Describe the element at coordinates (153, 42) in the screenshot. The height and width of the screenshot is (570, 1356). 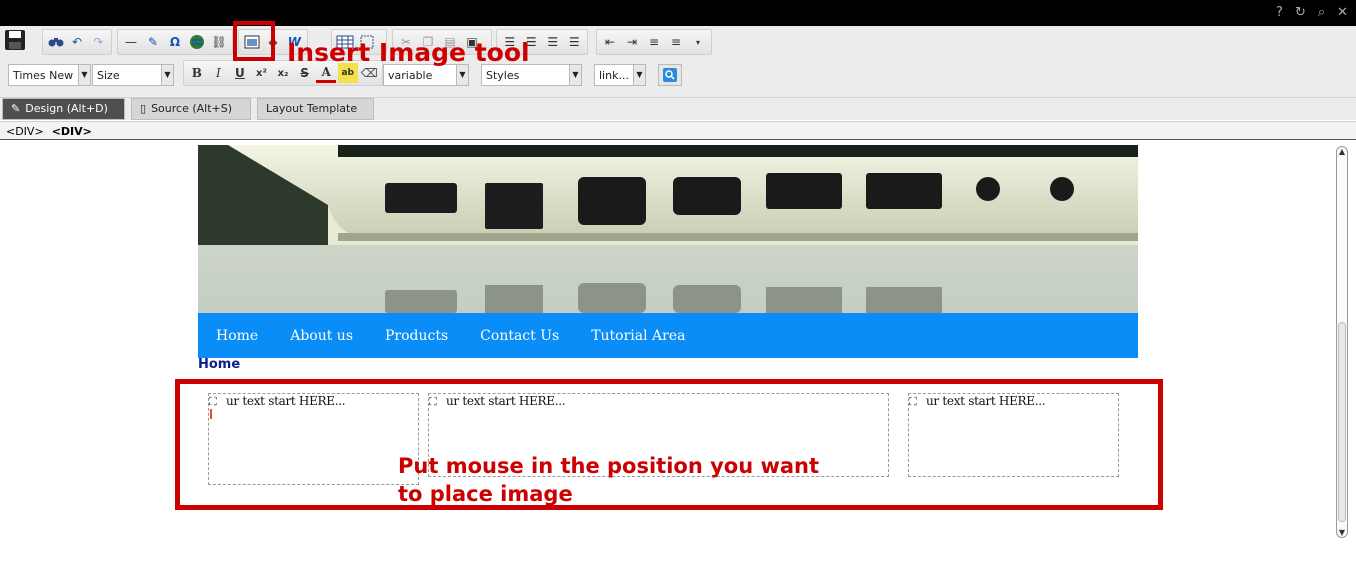
I see `pen-icon: ✎` at that location.